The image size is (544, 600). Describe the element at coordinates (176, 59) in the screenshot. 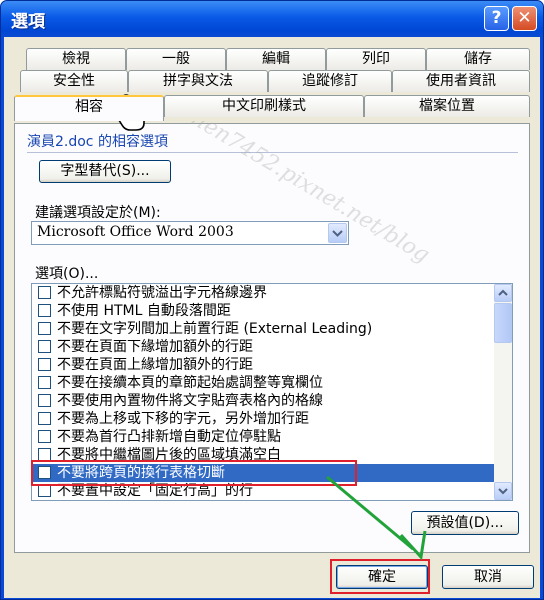

I see `tab-general: 一般` at that location.